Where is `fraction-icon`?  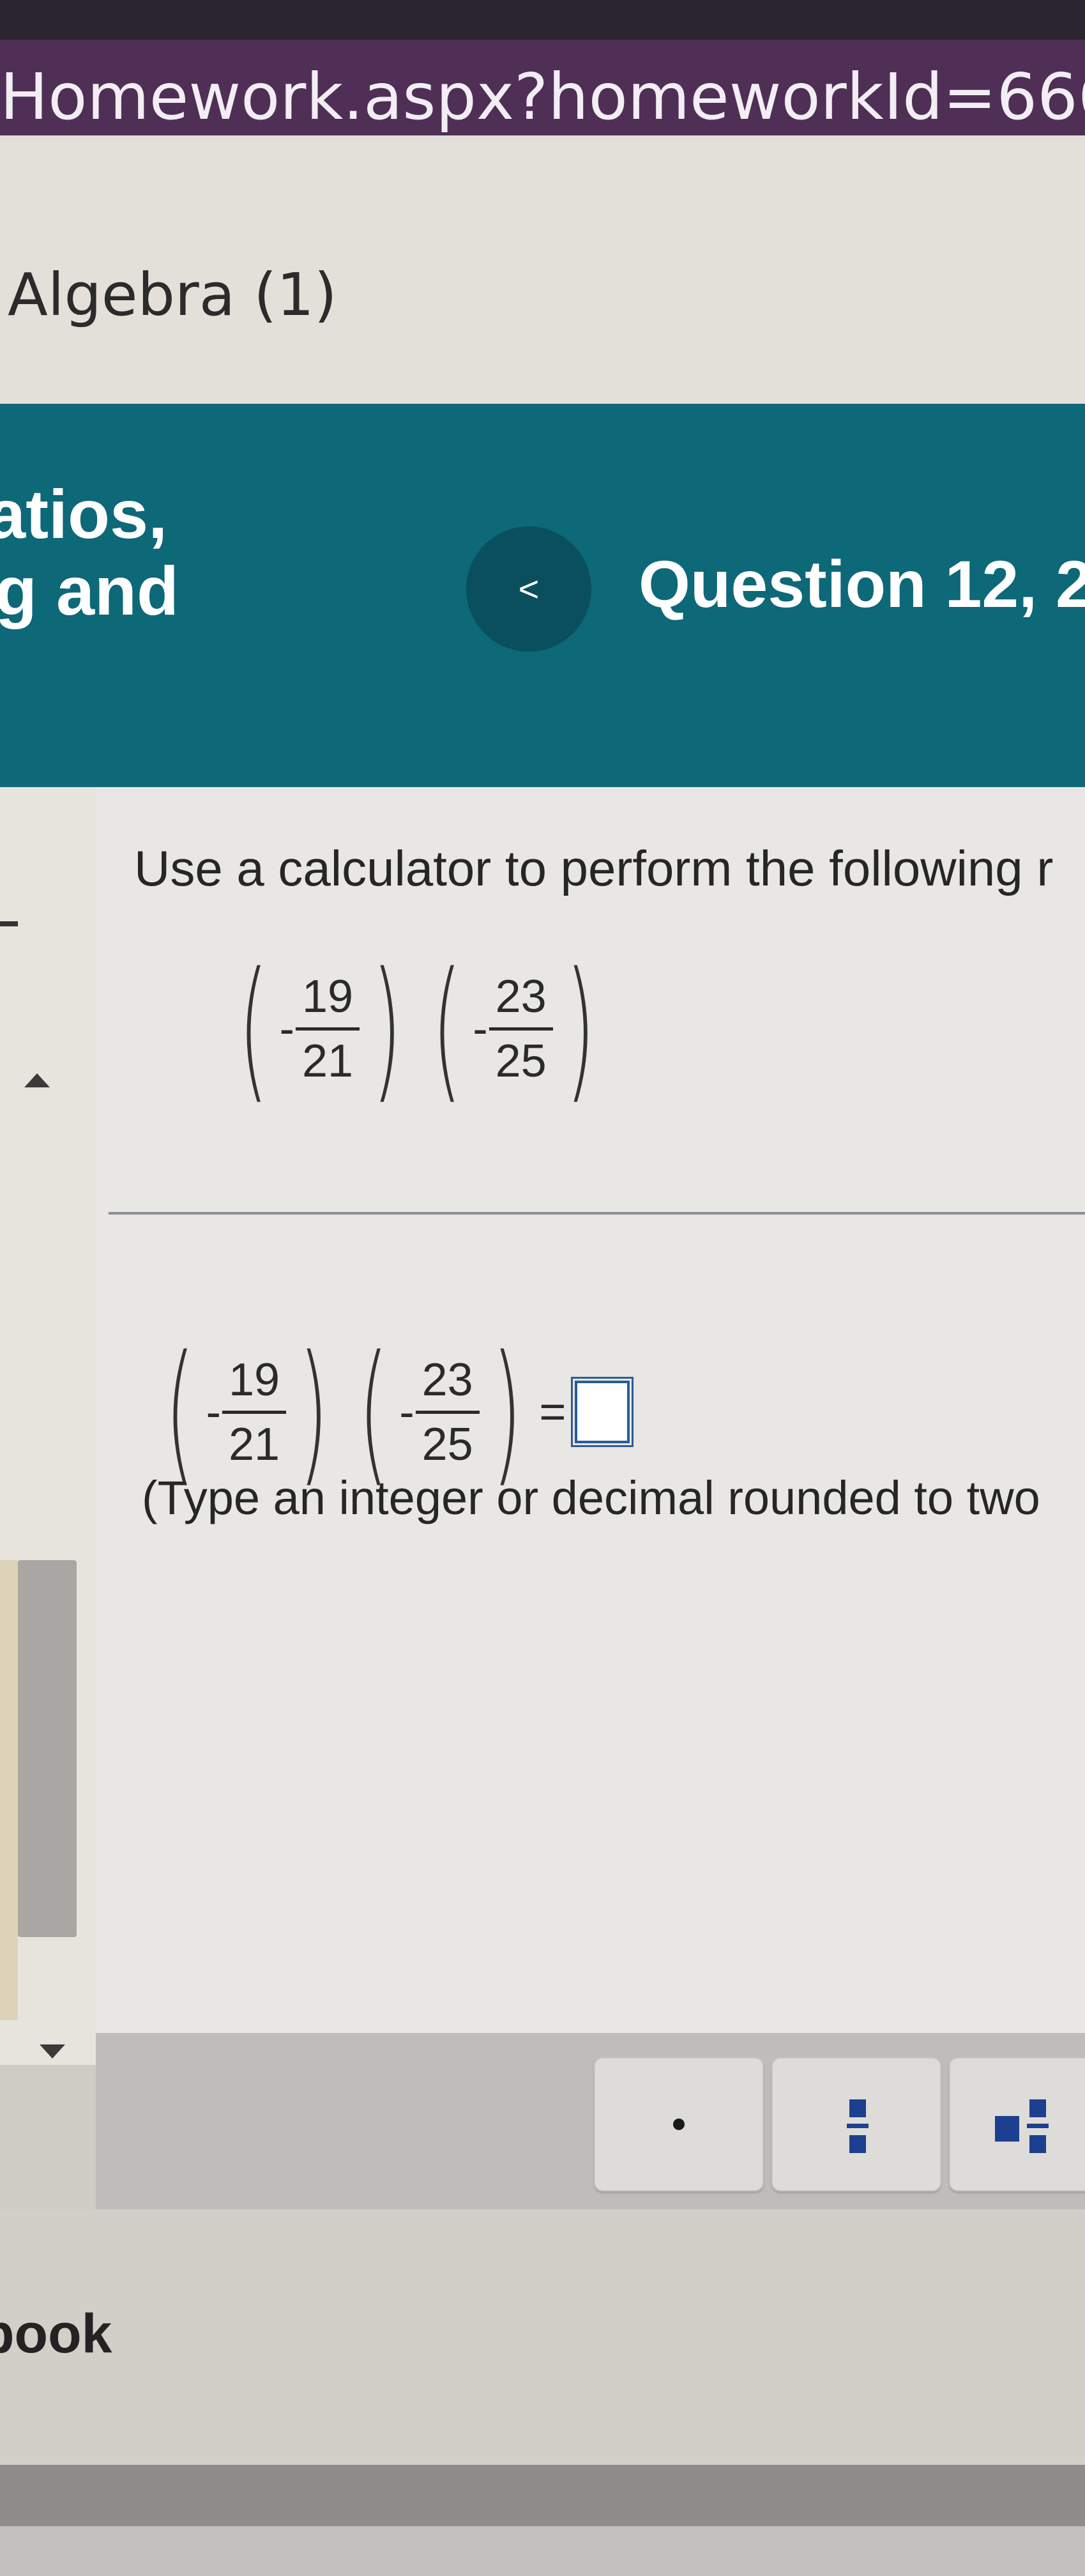
fraction-icon is located at coordinates (858, 2126).